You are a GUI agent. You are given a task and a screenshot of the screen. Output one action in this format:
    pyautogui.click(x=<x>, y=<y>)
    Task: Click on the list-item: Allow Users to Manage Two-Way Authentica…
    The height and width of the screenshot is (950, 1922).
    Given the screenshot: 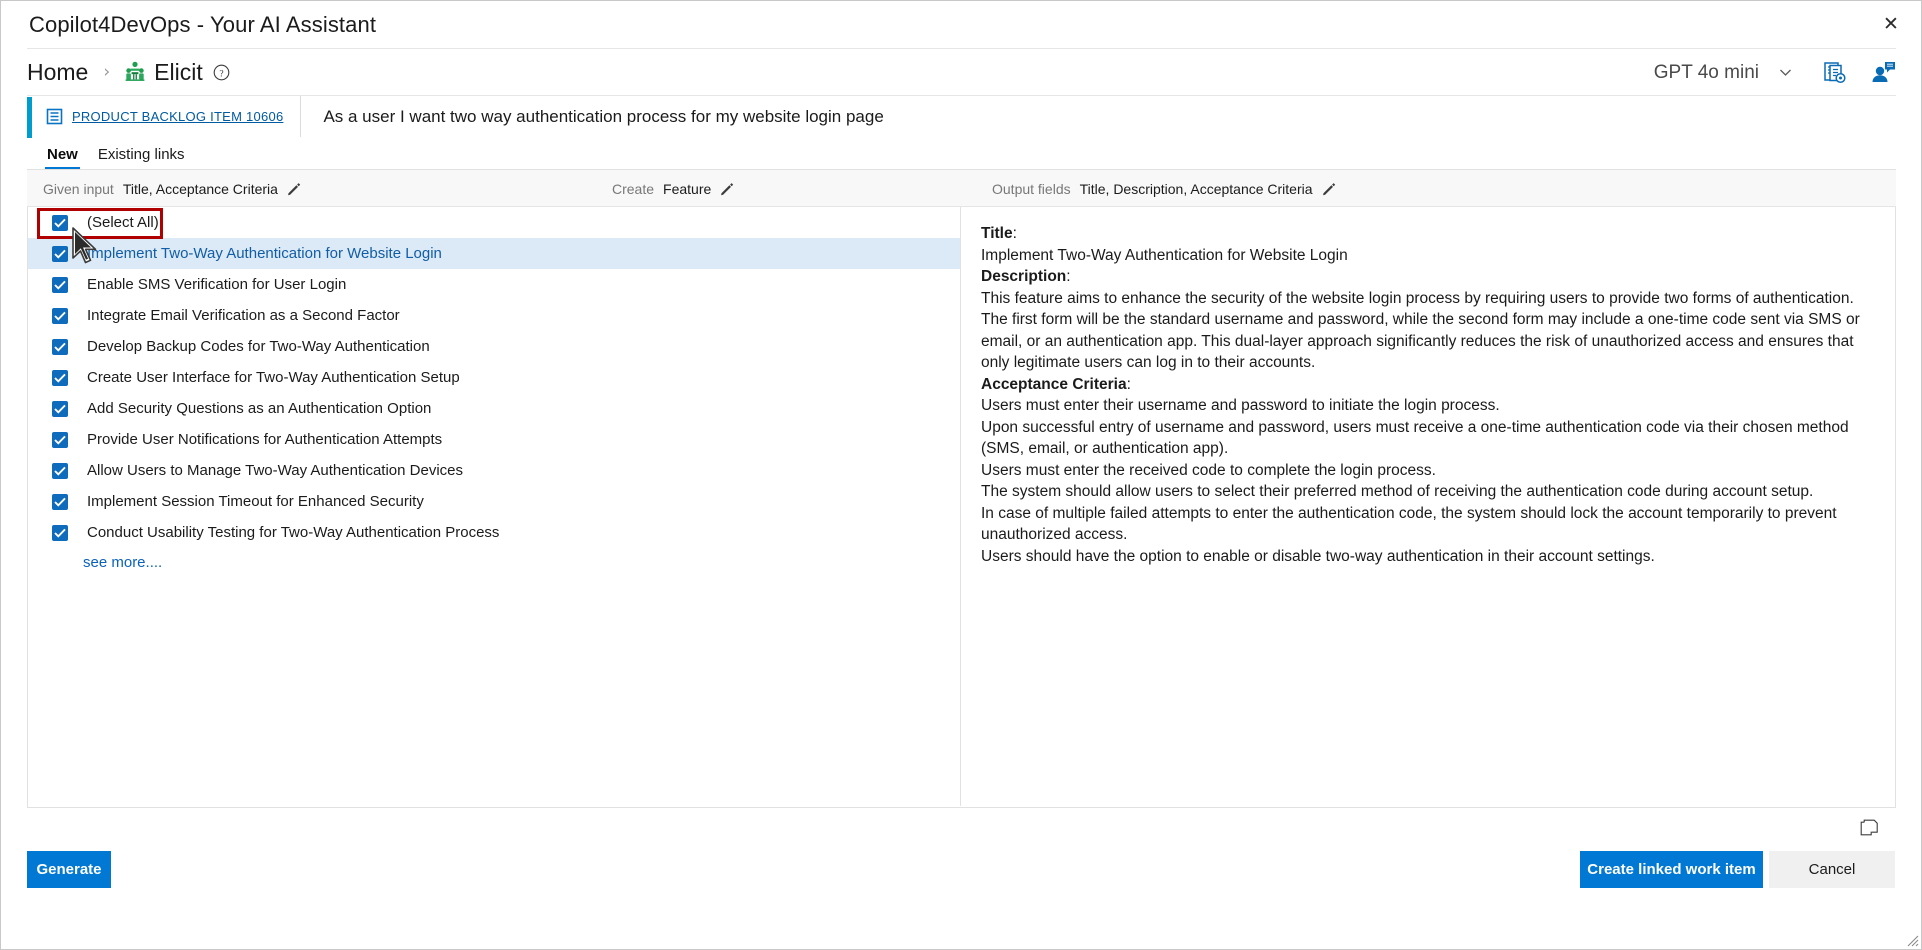 What is the action you would take?
    pyautogui.click(x=494, y=470)
    